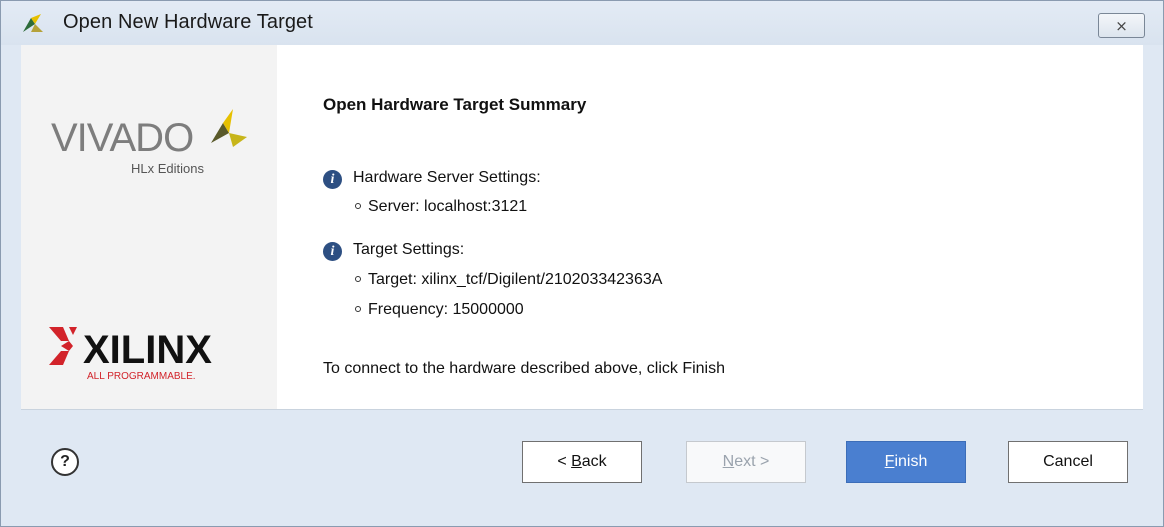 The width and height of the screenshot is (1164, 527). What do you see at coordinates (409, 249) in the screenshot?
I see `section-title-target: Target Settings:` at bounding box center [409, 249].